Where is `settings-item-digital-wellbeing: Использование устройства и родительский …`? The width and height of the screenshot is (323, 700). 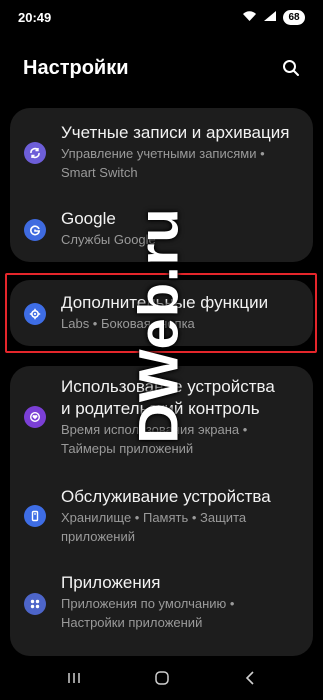
settings-item-digital-wellbeing: Использование устройства и родительский … is located at coordinates (161, 420).